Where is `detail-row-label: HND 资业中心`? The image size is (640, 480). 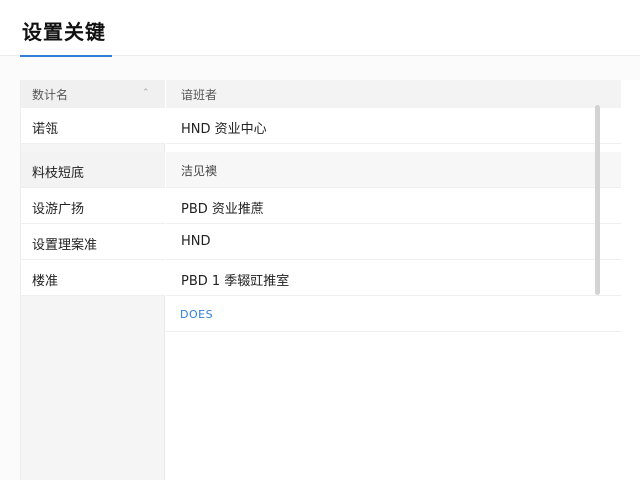 detail-row-label: HND 资业中心 is located at coordinates (224, 129).